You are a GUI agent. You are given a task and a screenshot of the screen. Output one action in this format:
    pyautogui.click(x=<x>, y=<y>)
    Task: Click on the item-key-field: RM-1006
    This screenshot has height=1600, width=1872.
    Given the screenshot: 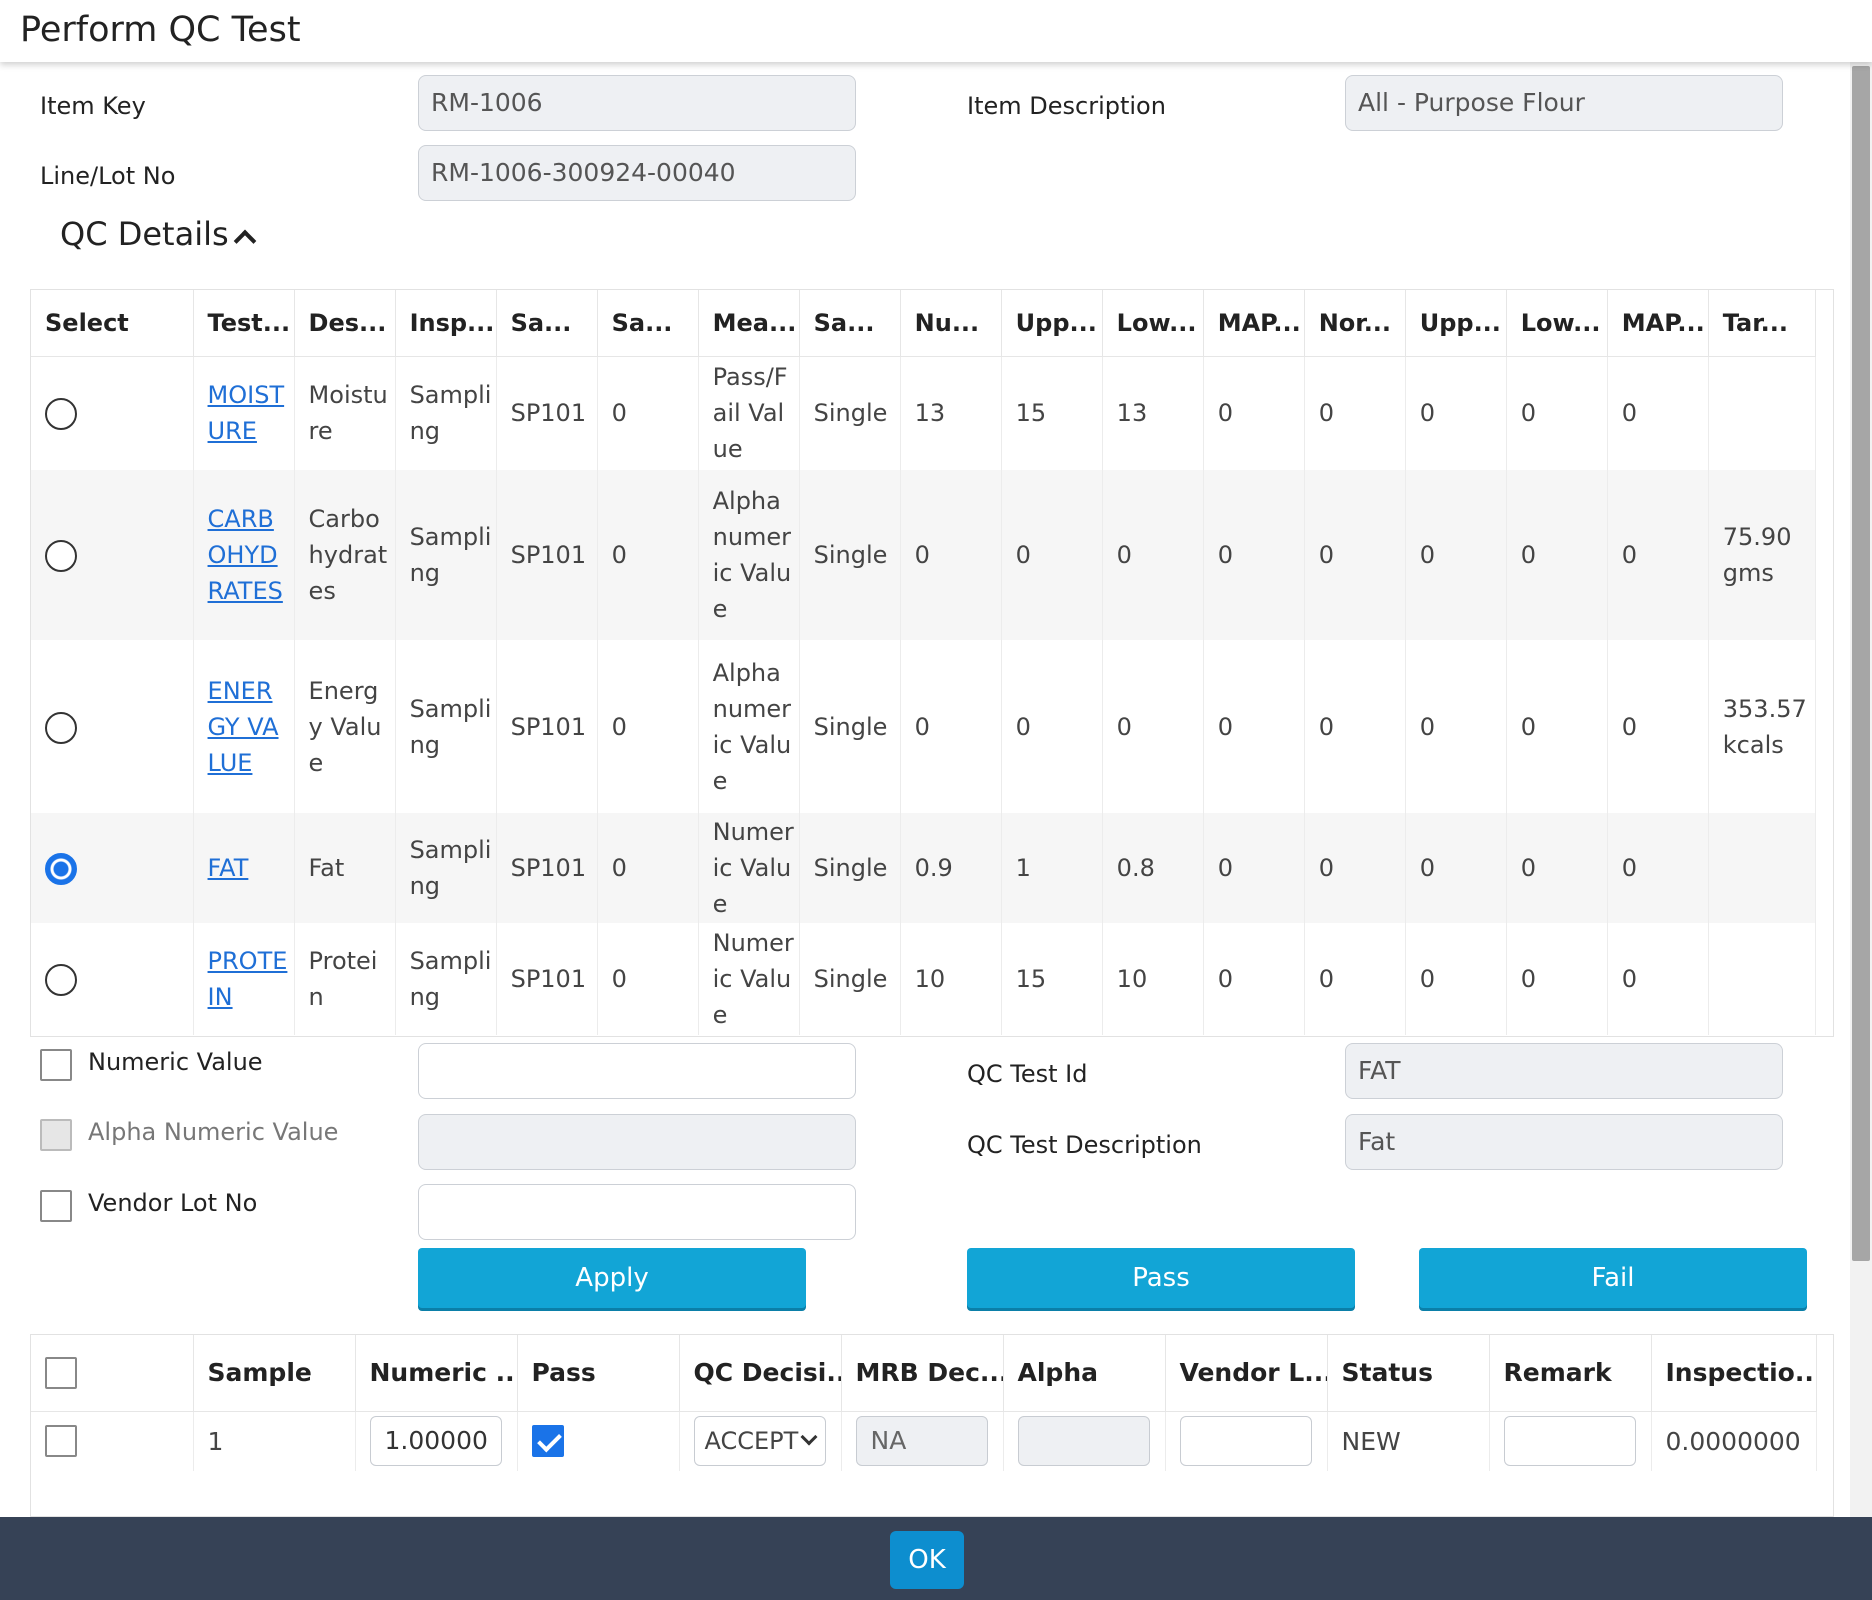 What is the action you would take?
    pyautogui.click(x=637, y=103)
    